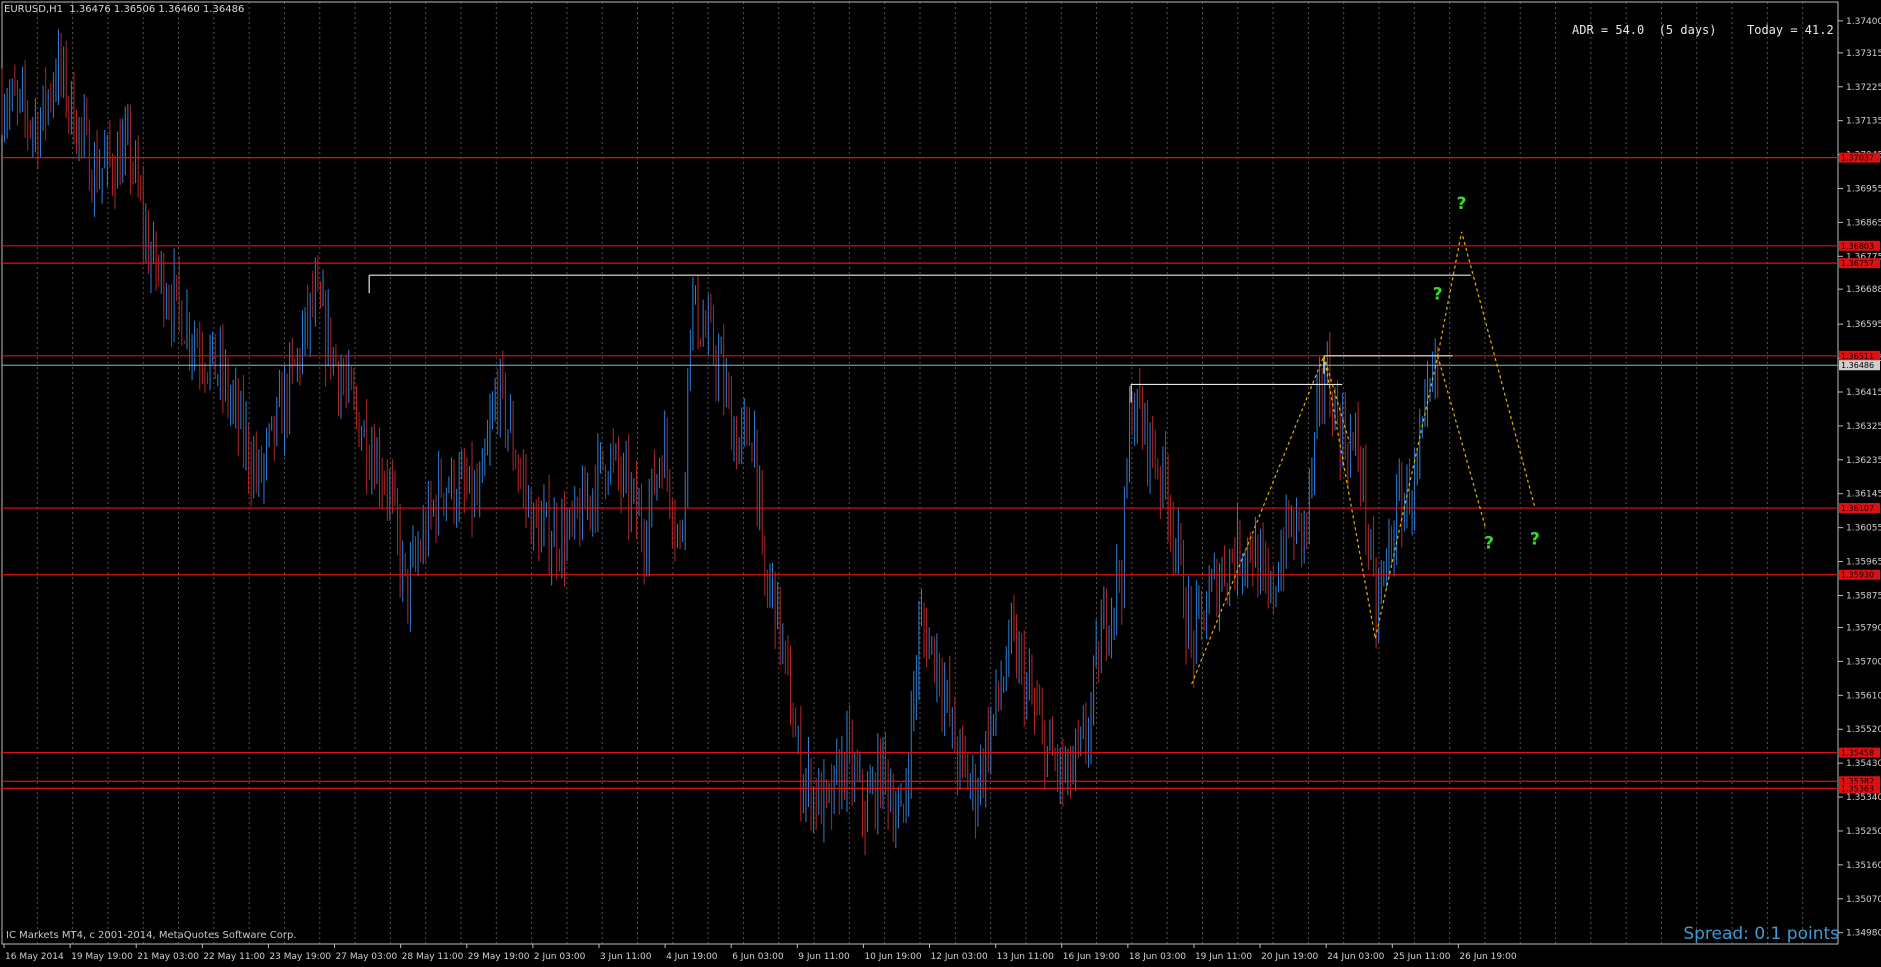 The width and height of the screenshot is (1881, 967). I want to click on time-tick-label: 26 Jun 19:00, so click(1487, 957).